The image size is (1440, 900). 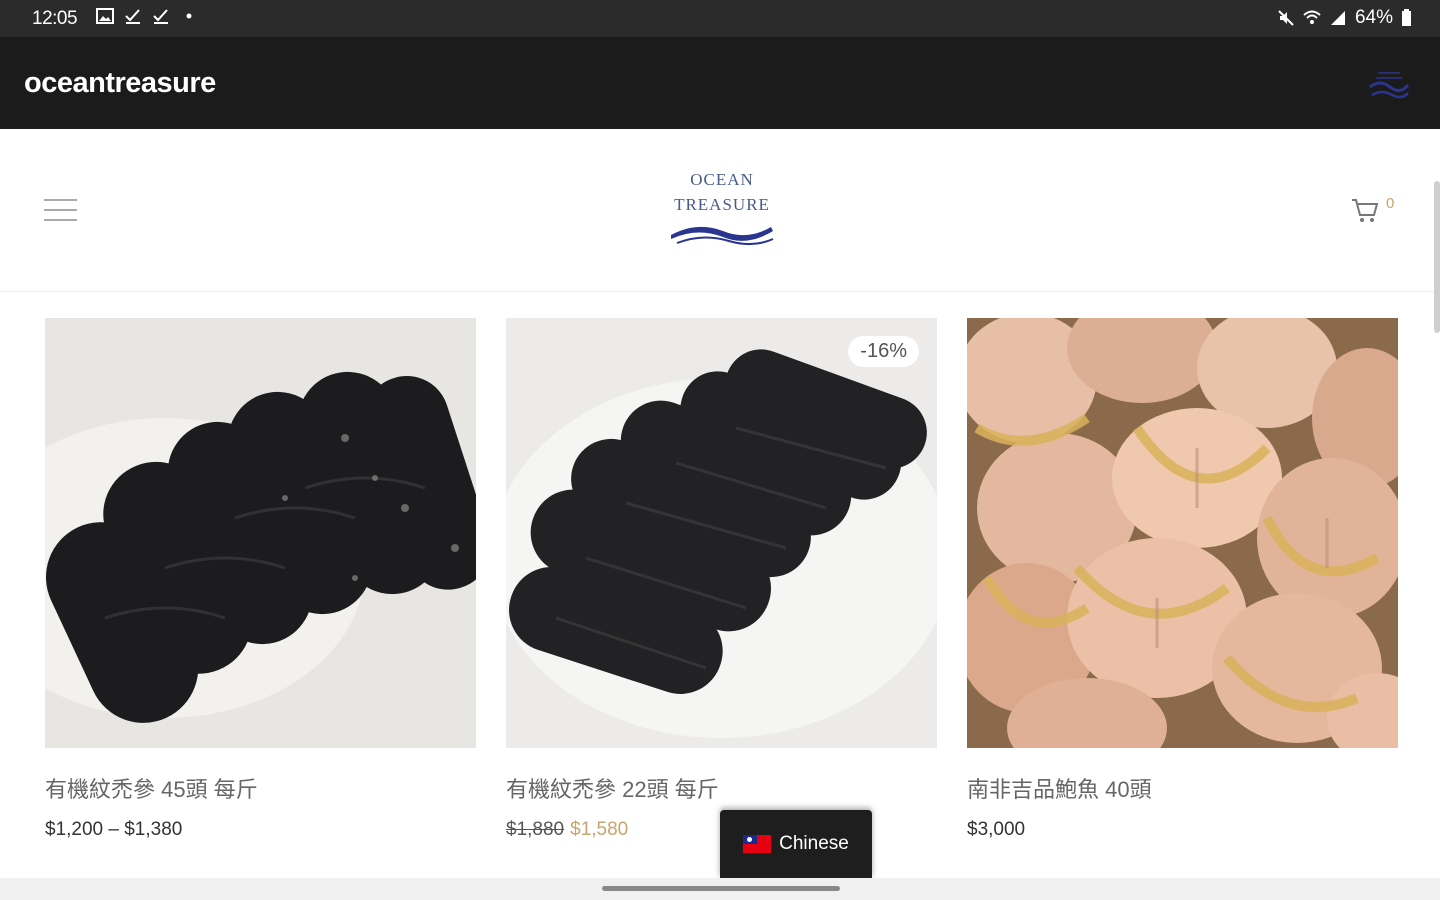 What do you see at coordinates (120, 83) in the screenshot?
I see `app-title: oceantreasure` at bounding box center [120, 83].